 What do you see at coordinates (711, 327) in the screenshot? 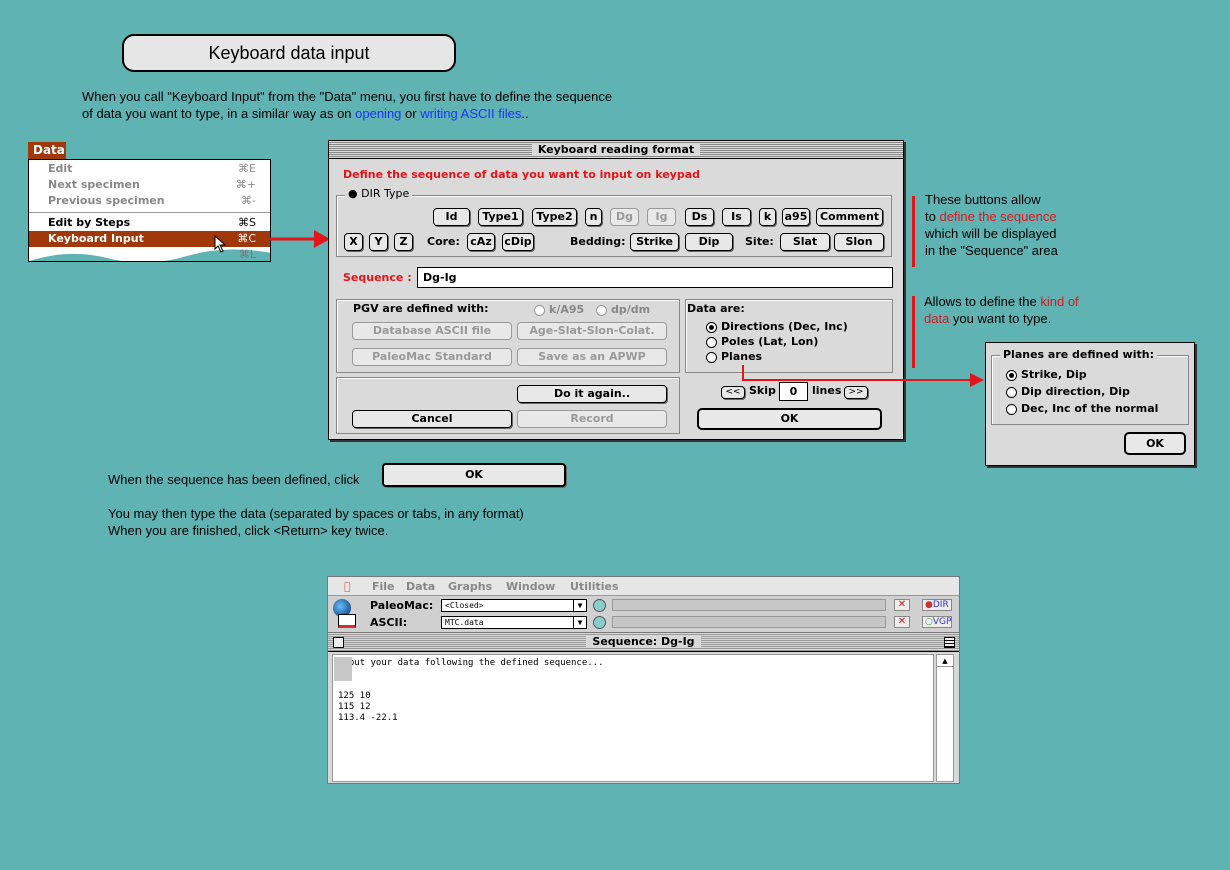
I see `radio-directions` at bounding box center [711, 327].